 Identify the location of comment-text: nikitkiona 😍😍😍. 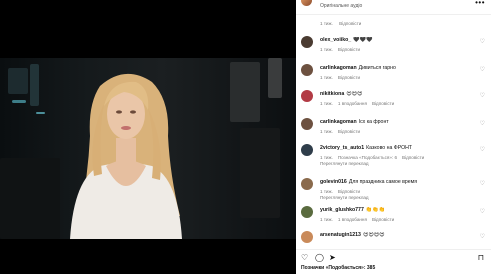
(341, 94).